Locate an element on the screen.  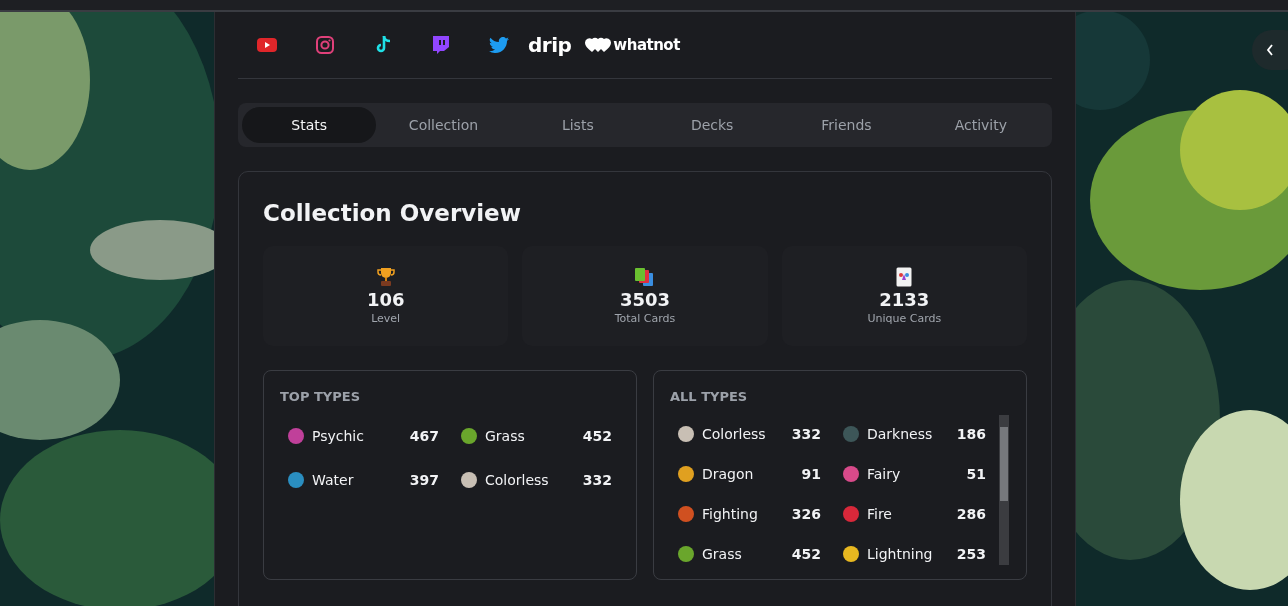
tab: Collection is located at coordinates (443, 125).